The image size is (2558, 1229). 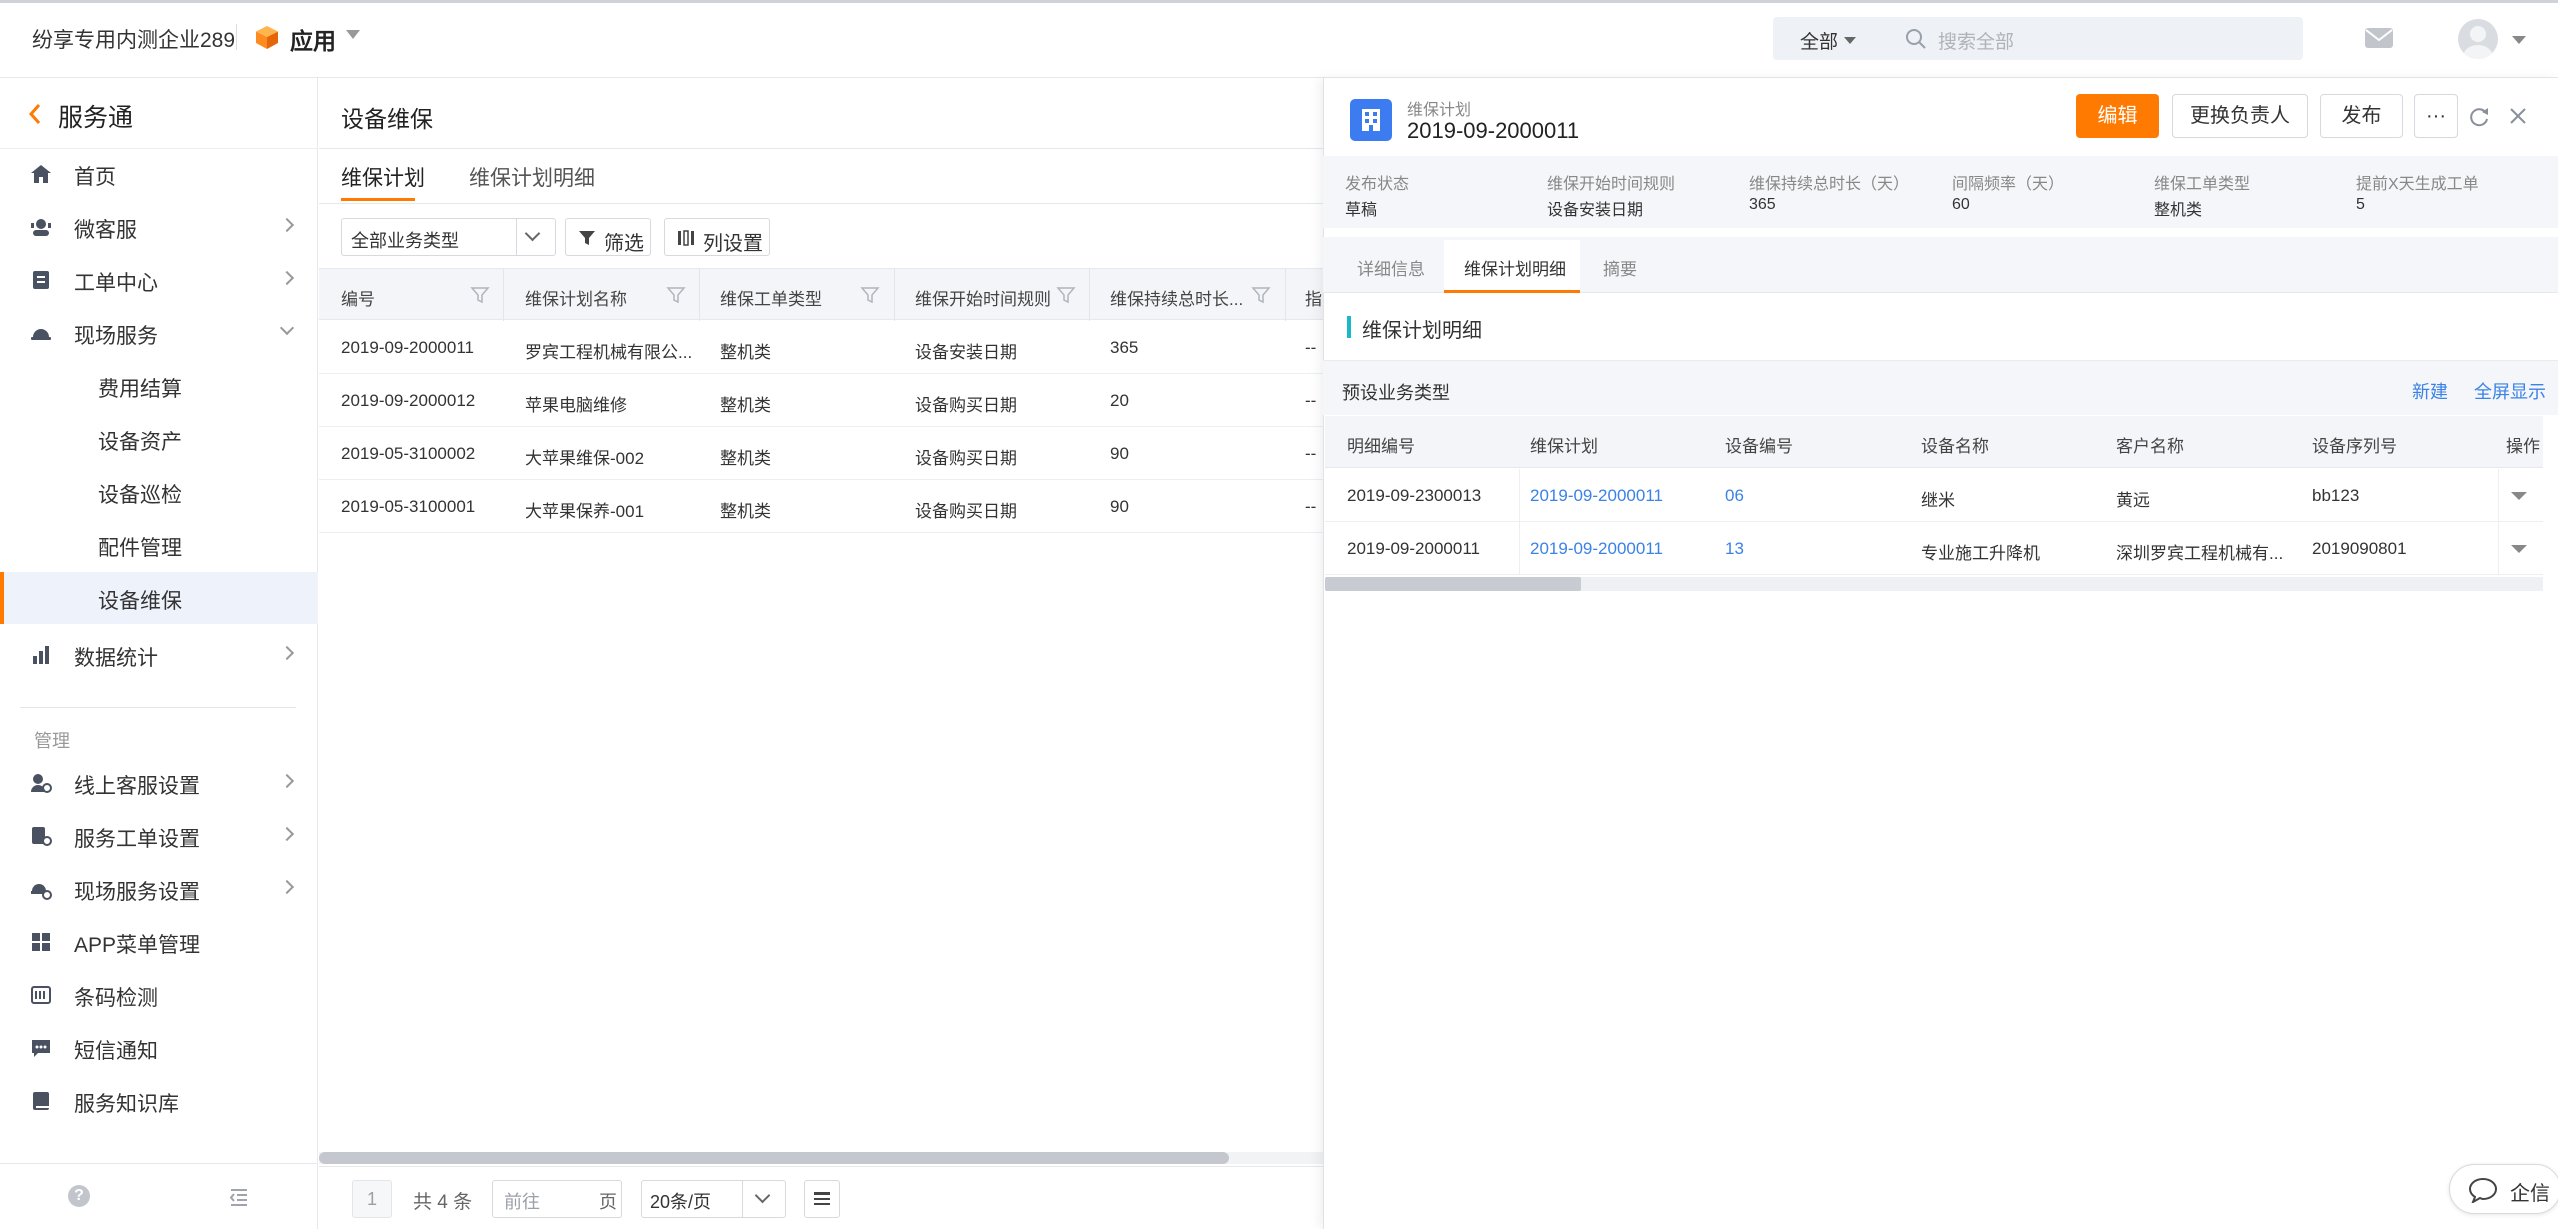 What do you see at coordinates (1314, 297) in the screenshot?
I see `column-header: 指` at bounding box center [1314, 297].